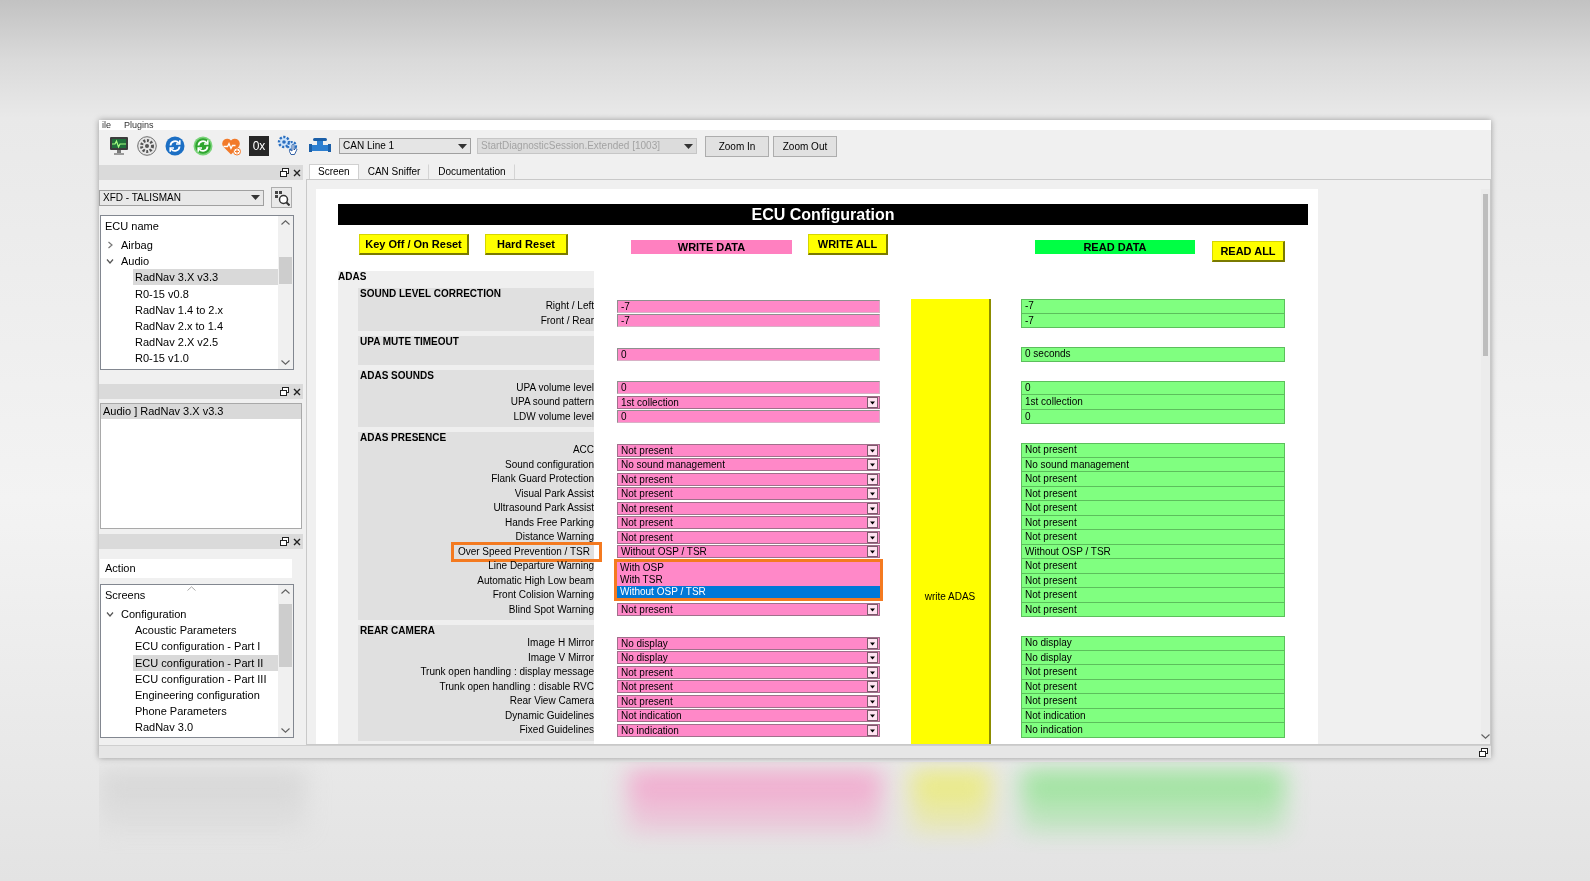  I want to click on toolbar-button: Zoom In, so click(737, 146).